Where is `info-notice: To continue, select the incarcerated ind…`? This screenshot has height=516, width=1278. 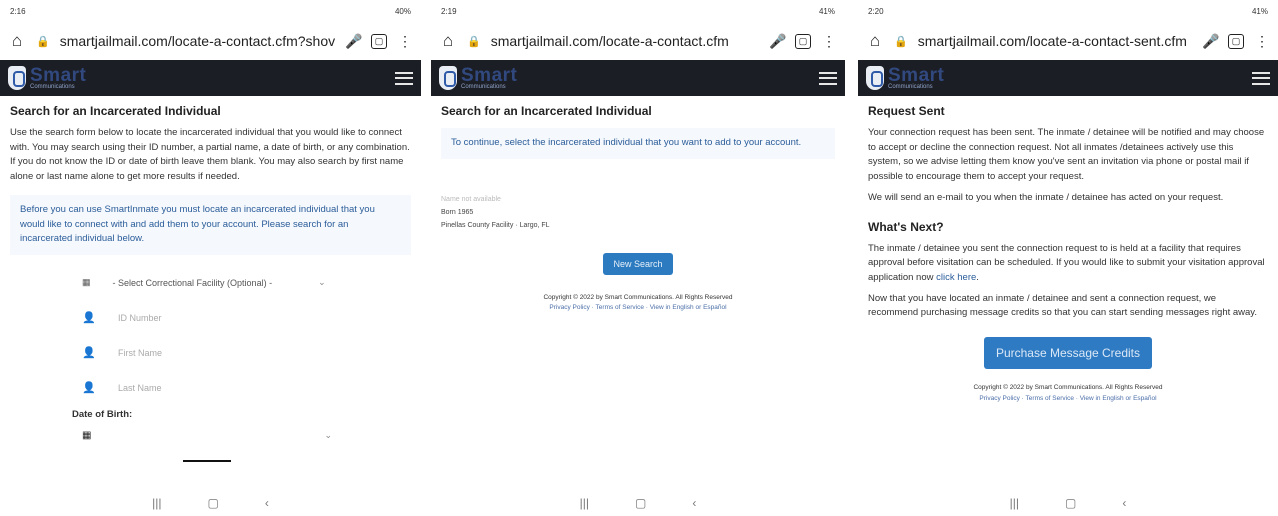
info-notice: To continue, select the incarcerated ind… is located at coordinates (638, 143).